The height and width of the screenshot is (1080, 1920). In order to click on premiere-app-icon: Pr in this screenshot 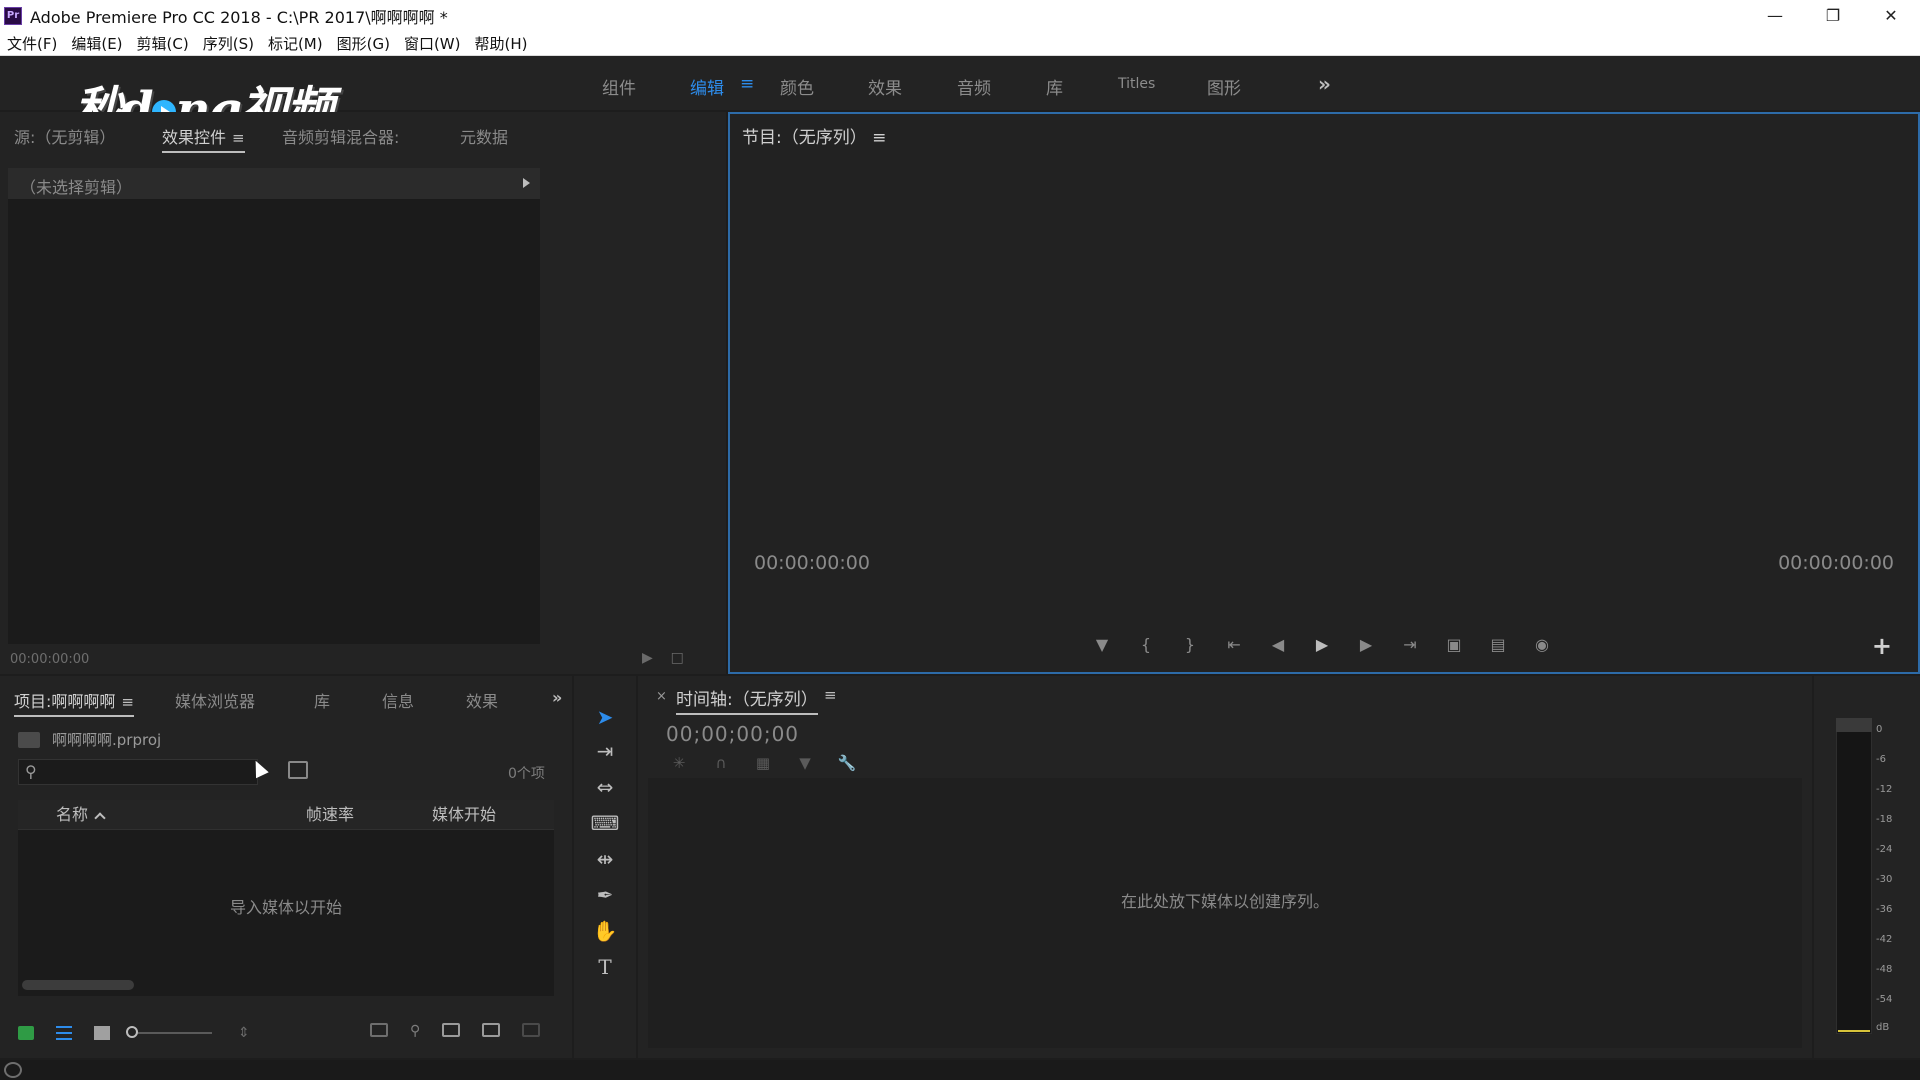, I will do `click(13, 15)`.